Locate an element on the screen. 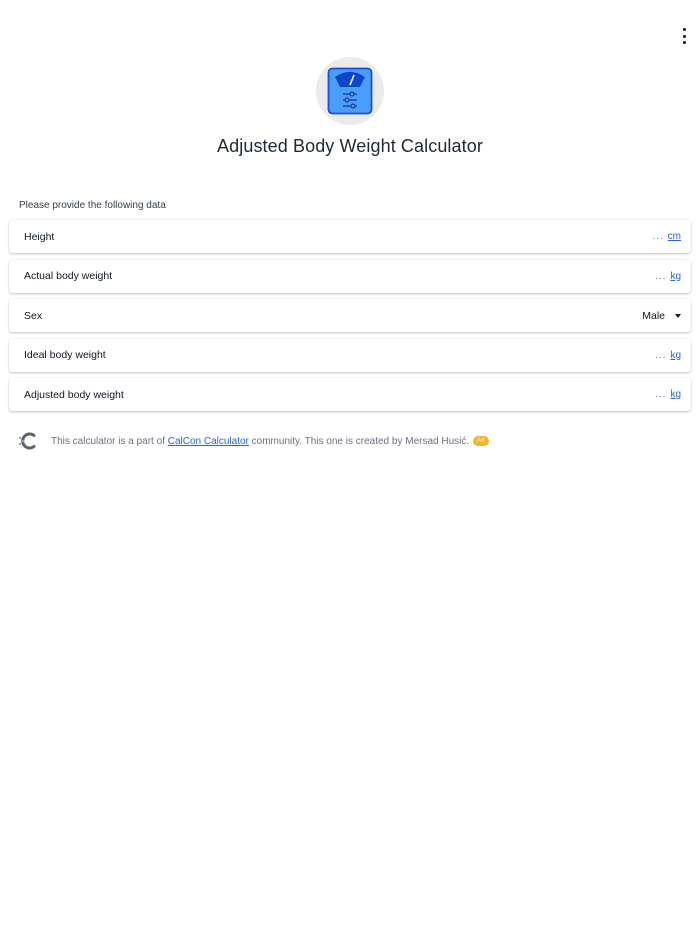  scale-icon is located at coordinates (350, 91).